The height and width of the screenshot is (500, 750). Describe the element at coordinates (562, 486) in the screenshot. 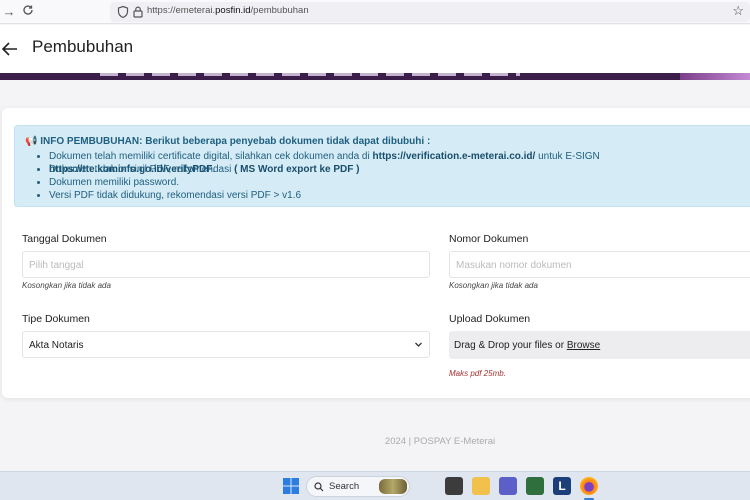

I see `app-l-icon: L` at that location.